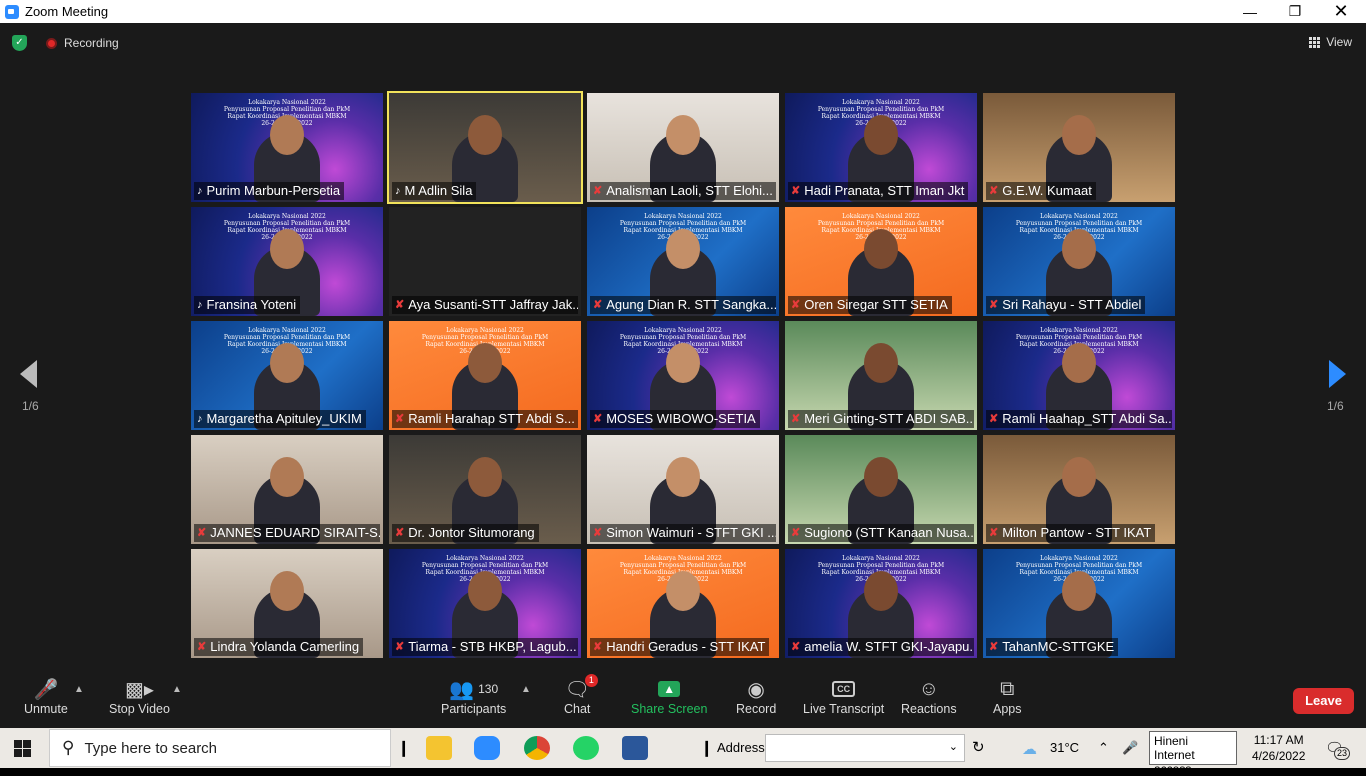 The width and height of the screenshot is (1366, 776). What do you see at coordinates (1337, 374) in the screenshot?
I see `next-page-arrow-icon` at bounding box center [1337, 374].